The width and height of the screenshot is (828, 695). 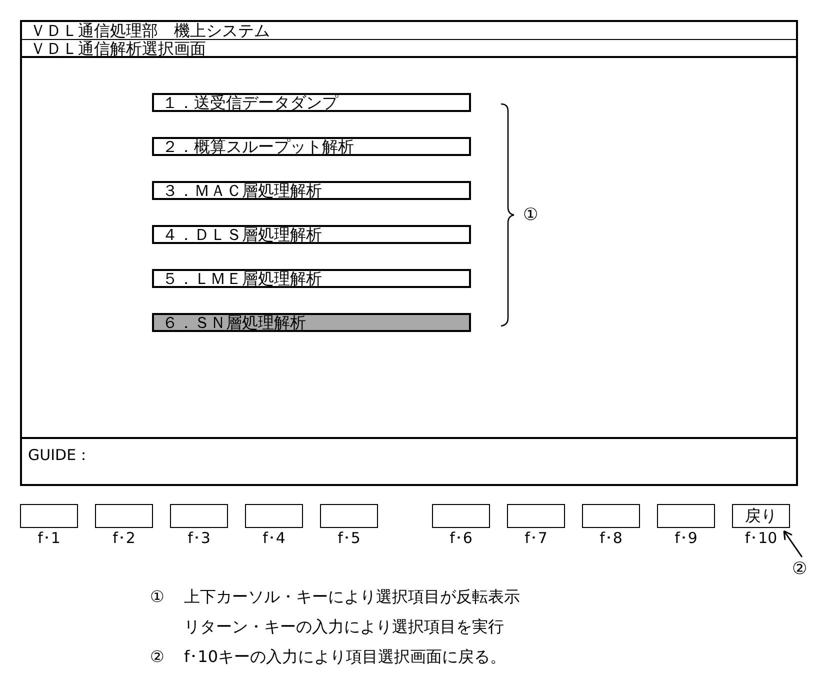 What do you see at coordinates (409, 49) in the screenshot?
I see `screen-title: ＶＤＬ通信解析選択画面` at bounding box center [409, 49].